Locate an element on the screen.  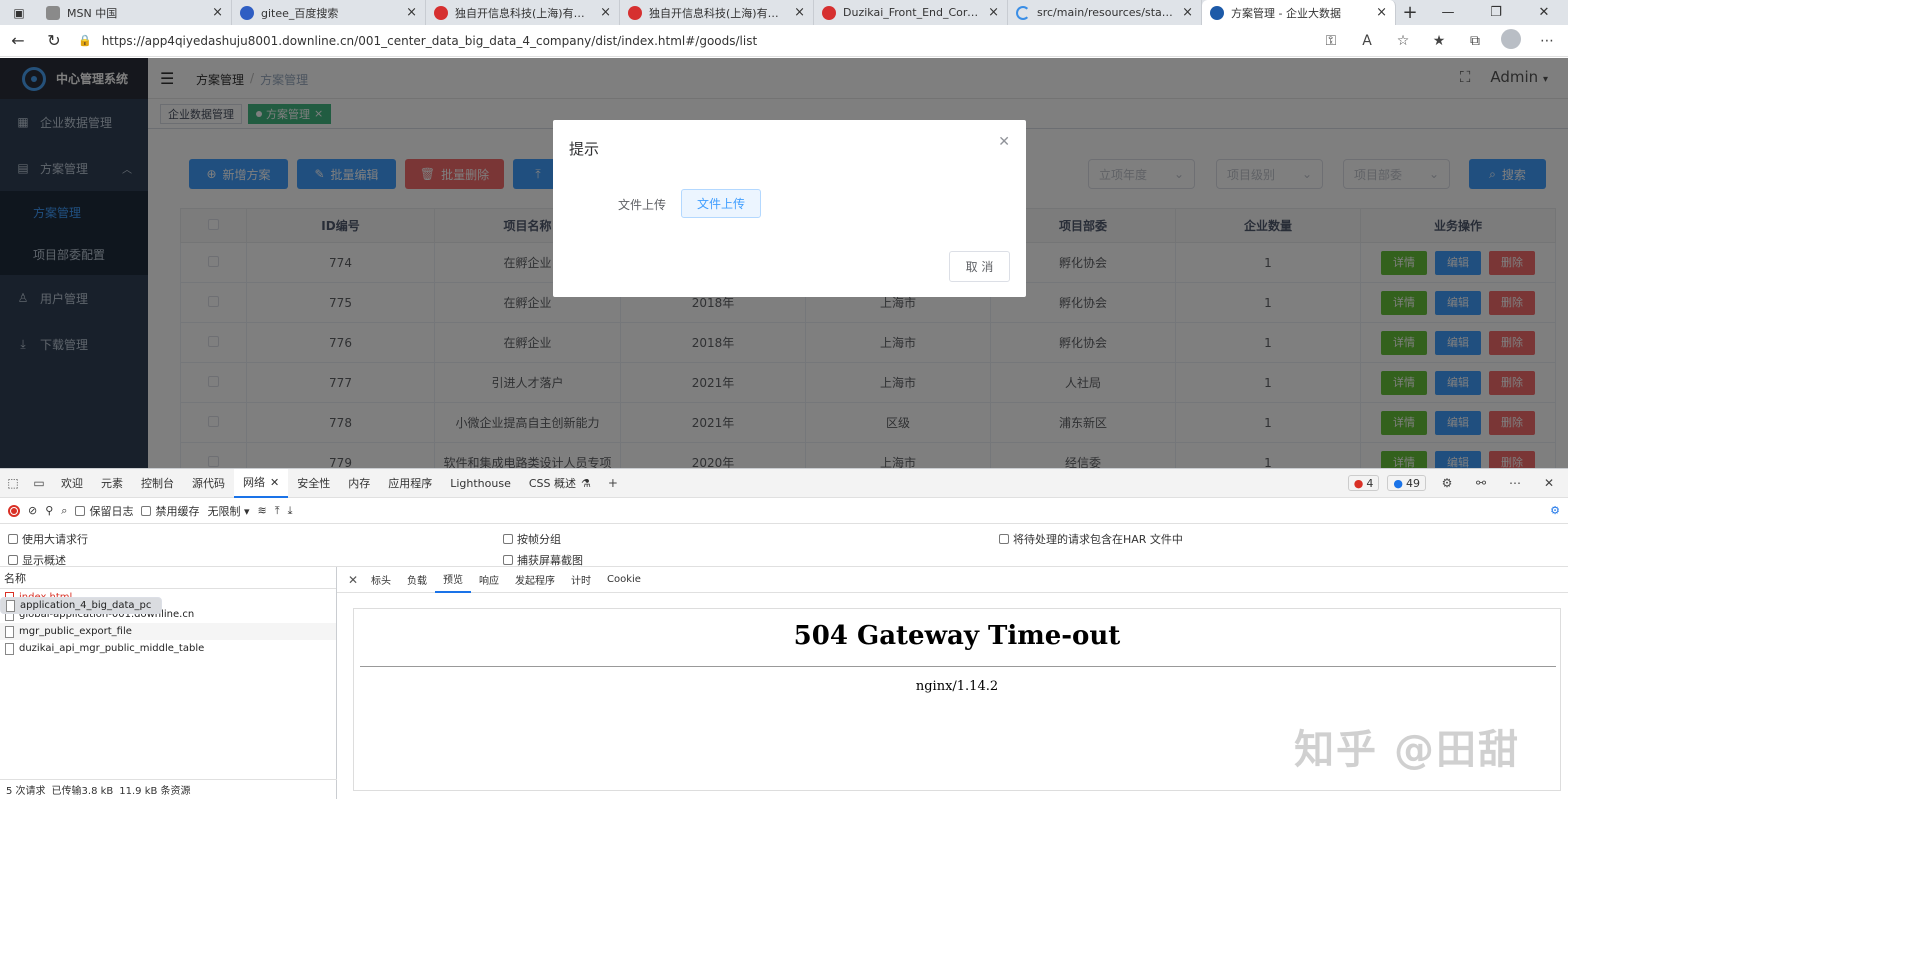
browser-tab: Duzikai_Front_End_Core_Version × is located at coordinates (911, 12).